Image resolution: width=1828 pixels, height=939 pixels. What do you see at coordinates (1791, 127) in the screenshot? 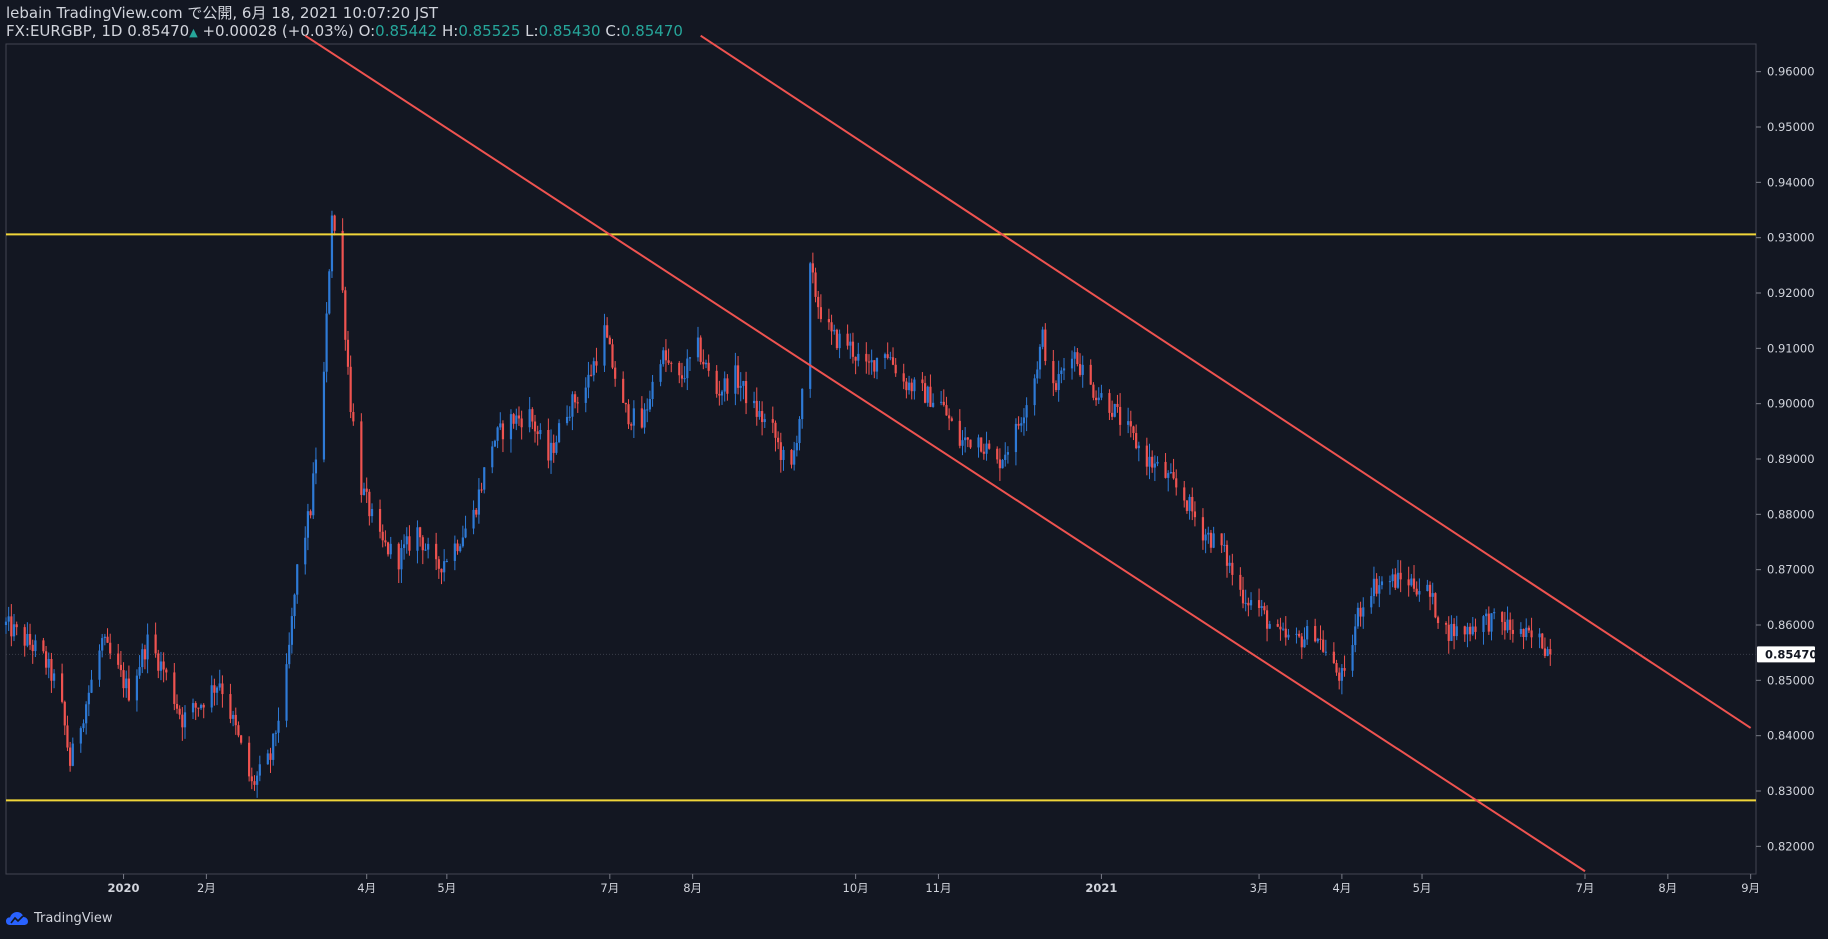
I see `price-tick-label: 0.95000` at bounding box center [1791, 127].